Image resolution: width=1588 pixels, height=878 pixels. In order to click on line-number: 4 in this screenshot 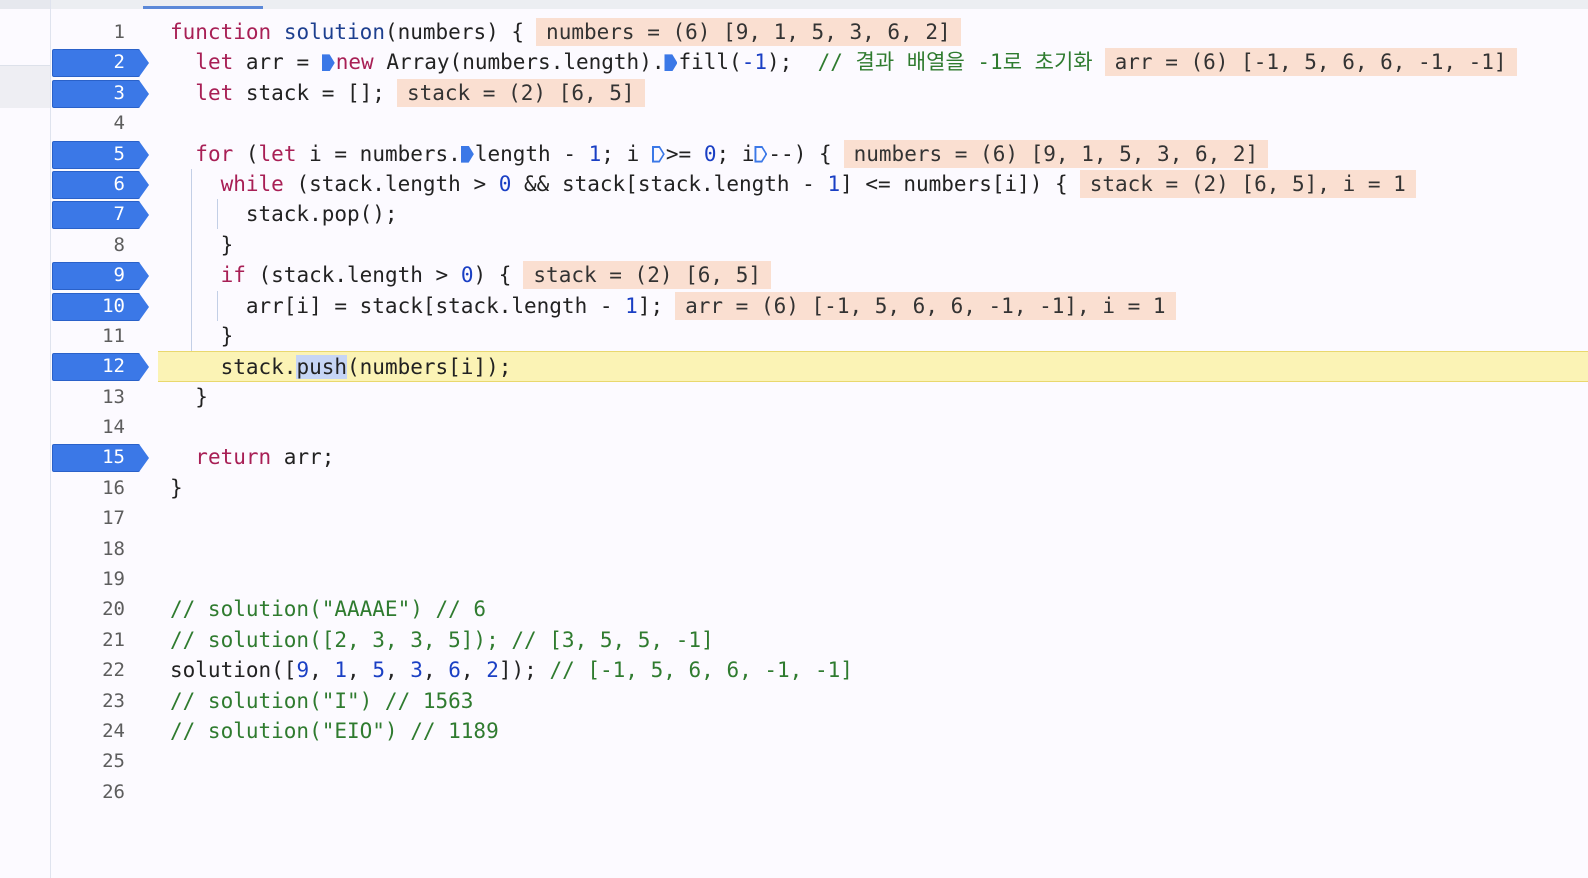, I will do `click(104, 123)`.